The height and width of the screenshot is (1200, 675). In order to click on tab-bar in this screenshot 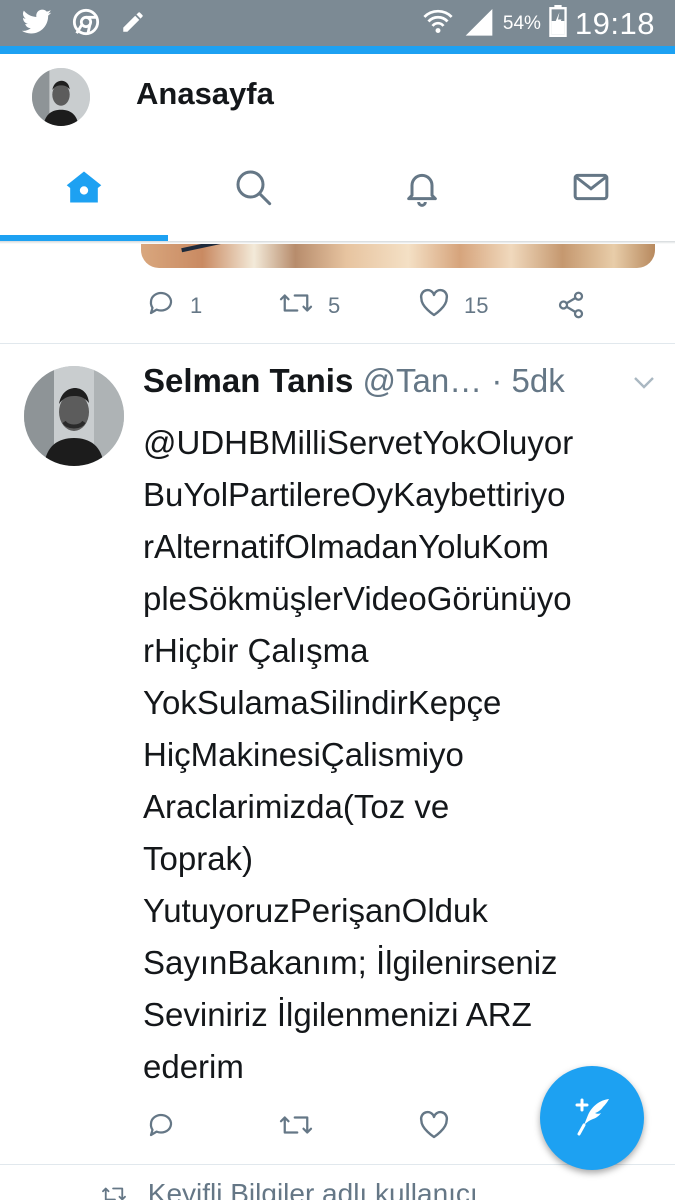, I will do `click(337, 189)`.